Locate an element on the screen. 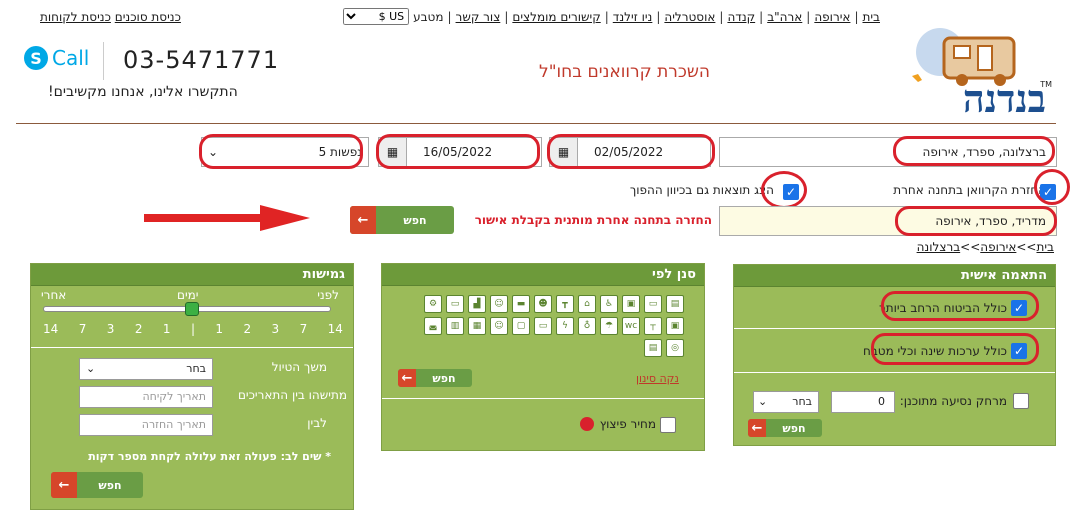 The height and width of the screenshot is (518, 1076). days-label: ימים is located at coordinates (188, 295).